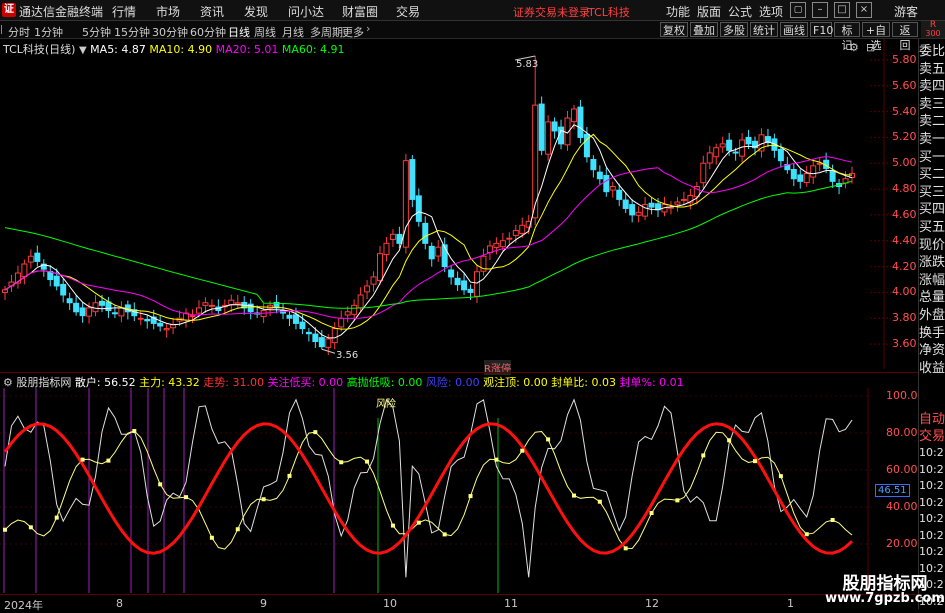  I want to click on sidebar-bottom-5: 10:21, so click(932, 502).